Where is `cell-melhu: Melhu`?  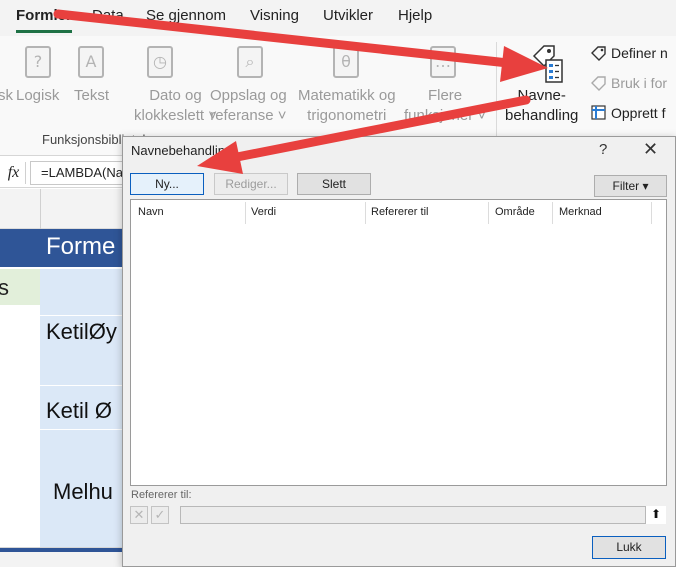 cell-melhu: Melhu is located at coordinates (83, 492).